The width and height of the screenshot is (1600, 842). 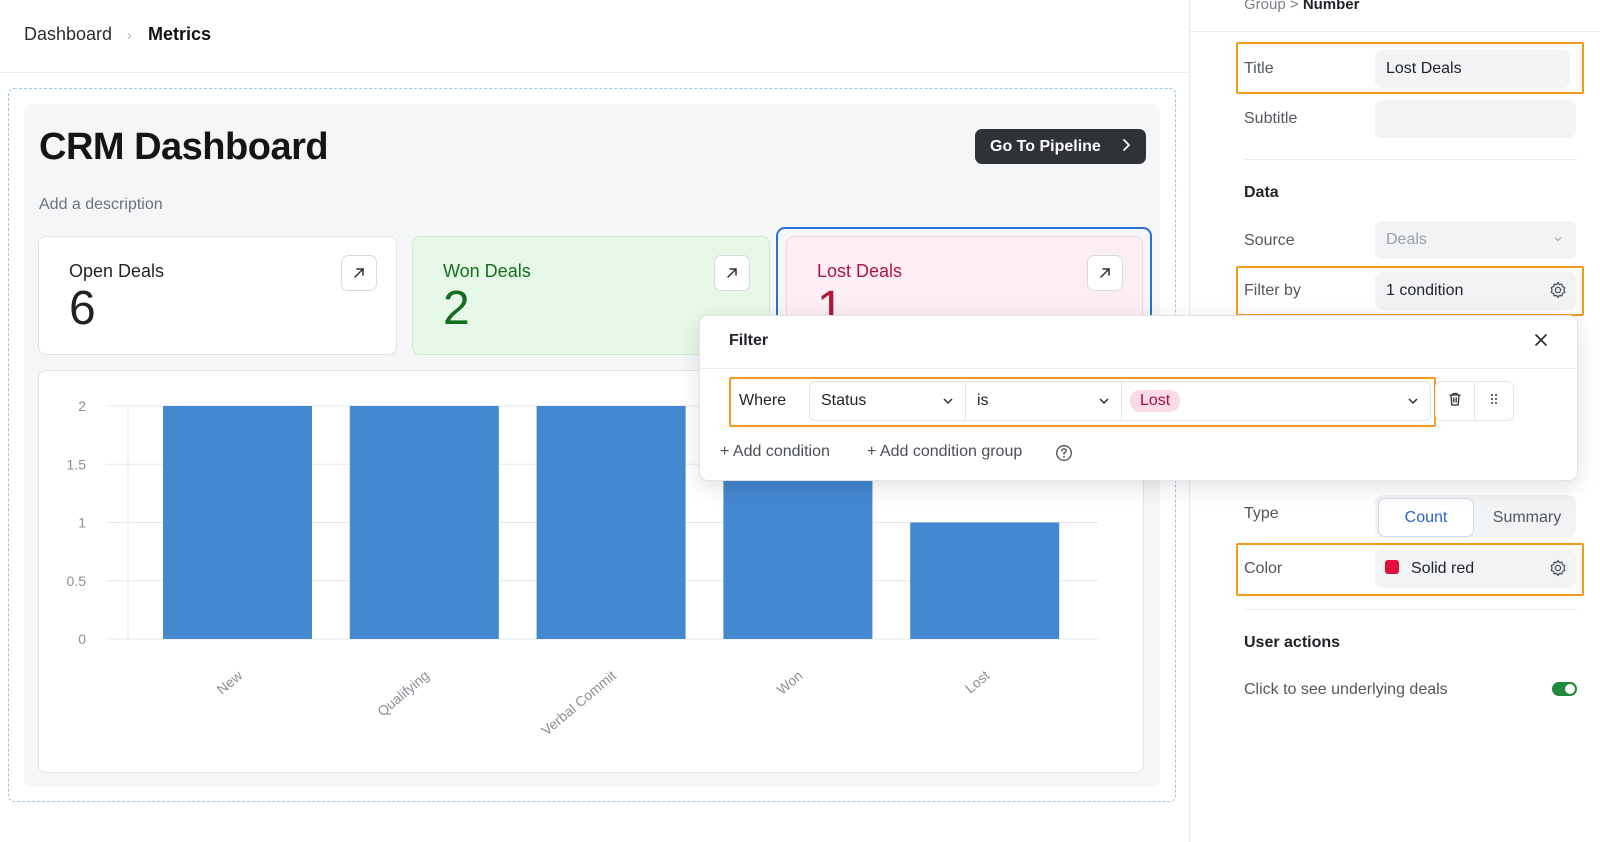 I want to click on add-condition-group-button: + Add condition group, so click(x=944, y=452).